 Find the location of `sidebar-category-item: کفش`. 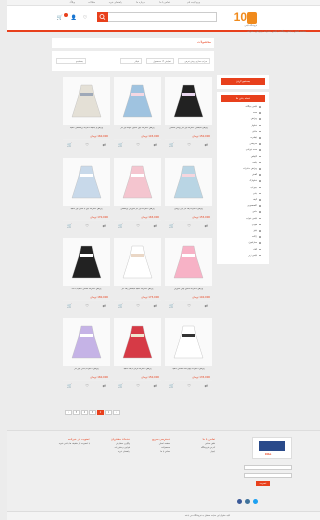

sidebar-category-item: کفش is located at coordinates (254, 174).